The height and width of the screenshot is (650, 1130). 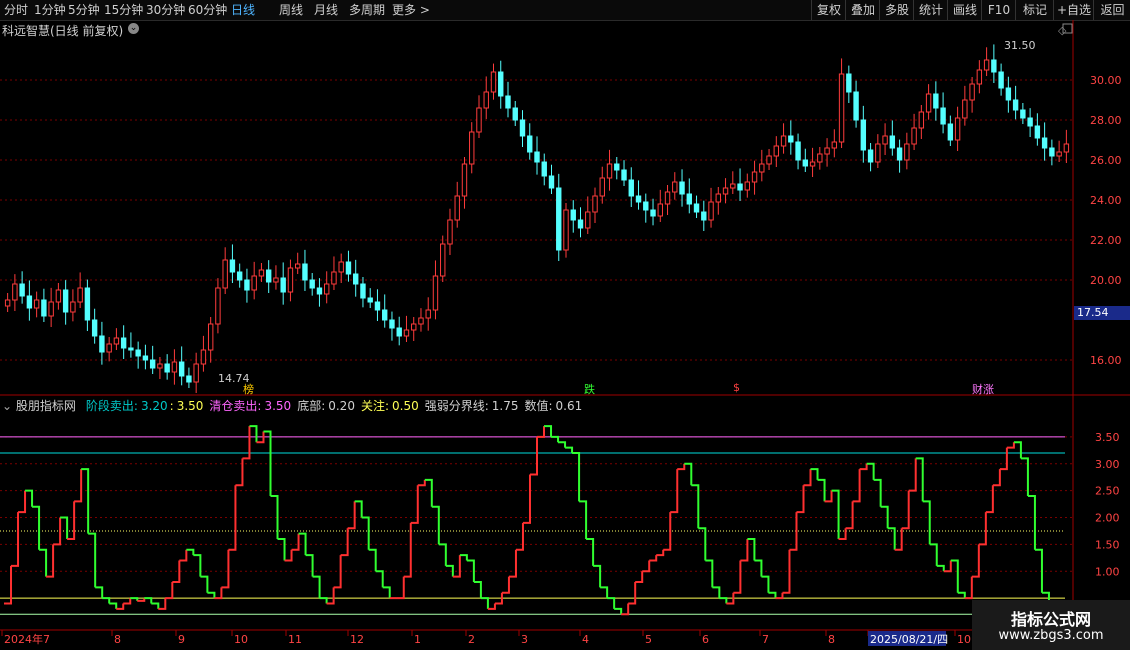 What do you see at coordinates (736, 387) in the screenshot?
I see `event-mark-dollar: $` at bounding box center [736, 387].